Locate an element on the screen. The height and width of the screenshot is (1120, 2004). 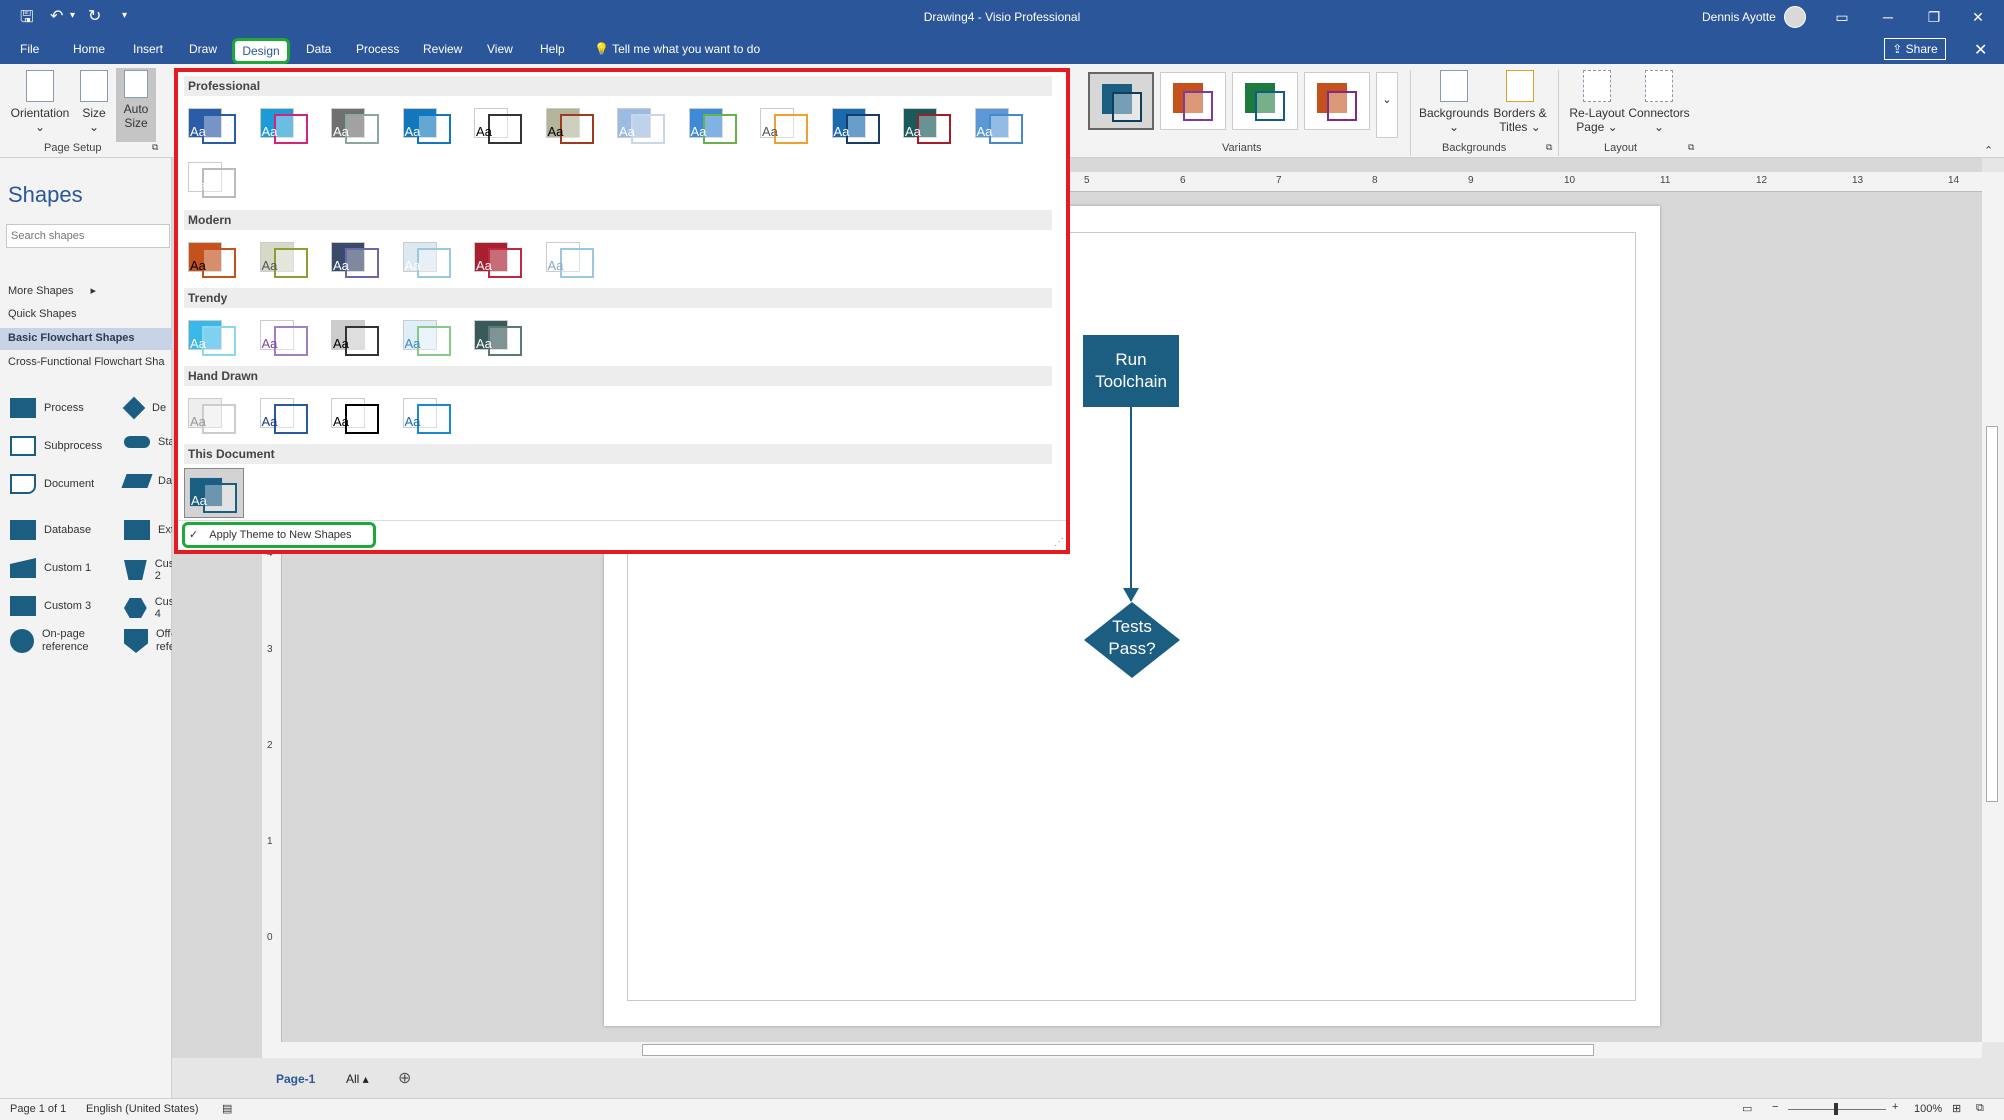
stencil-process: Process is located at coordinates (47, 408).